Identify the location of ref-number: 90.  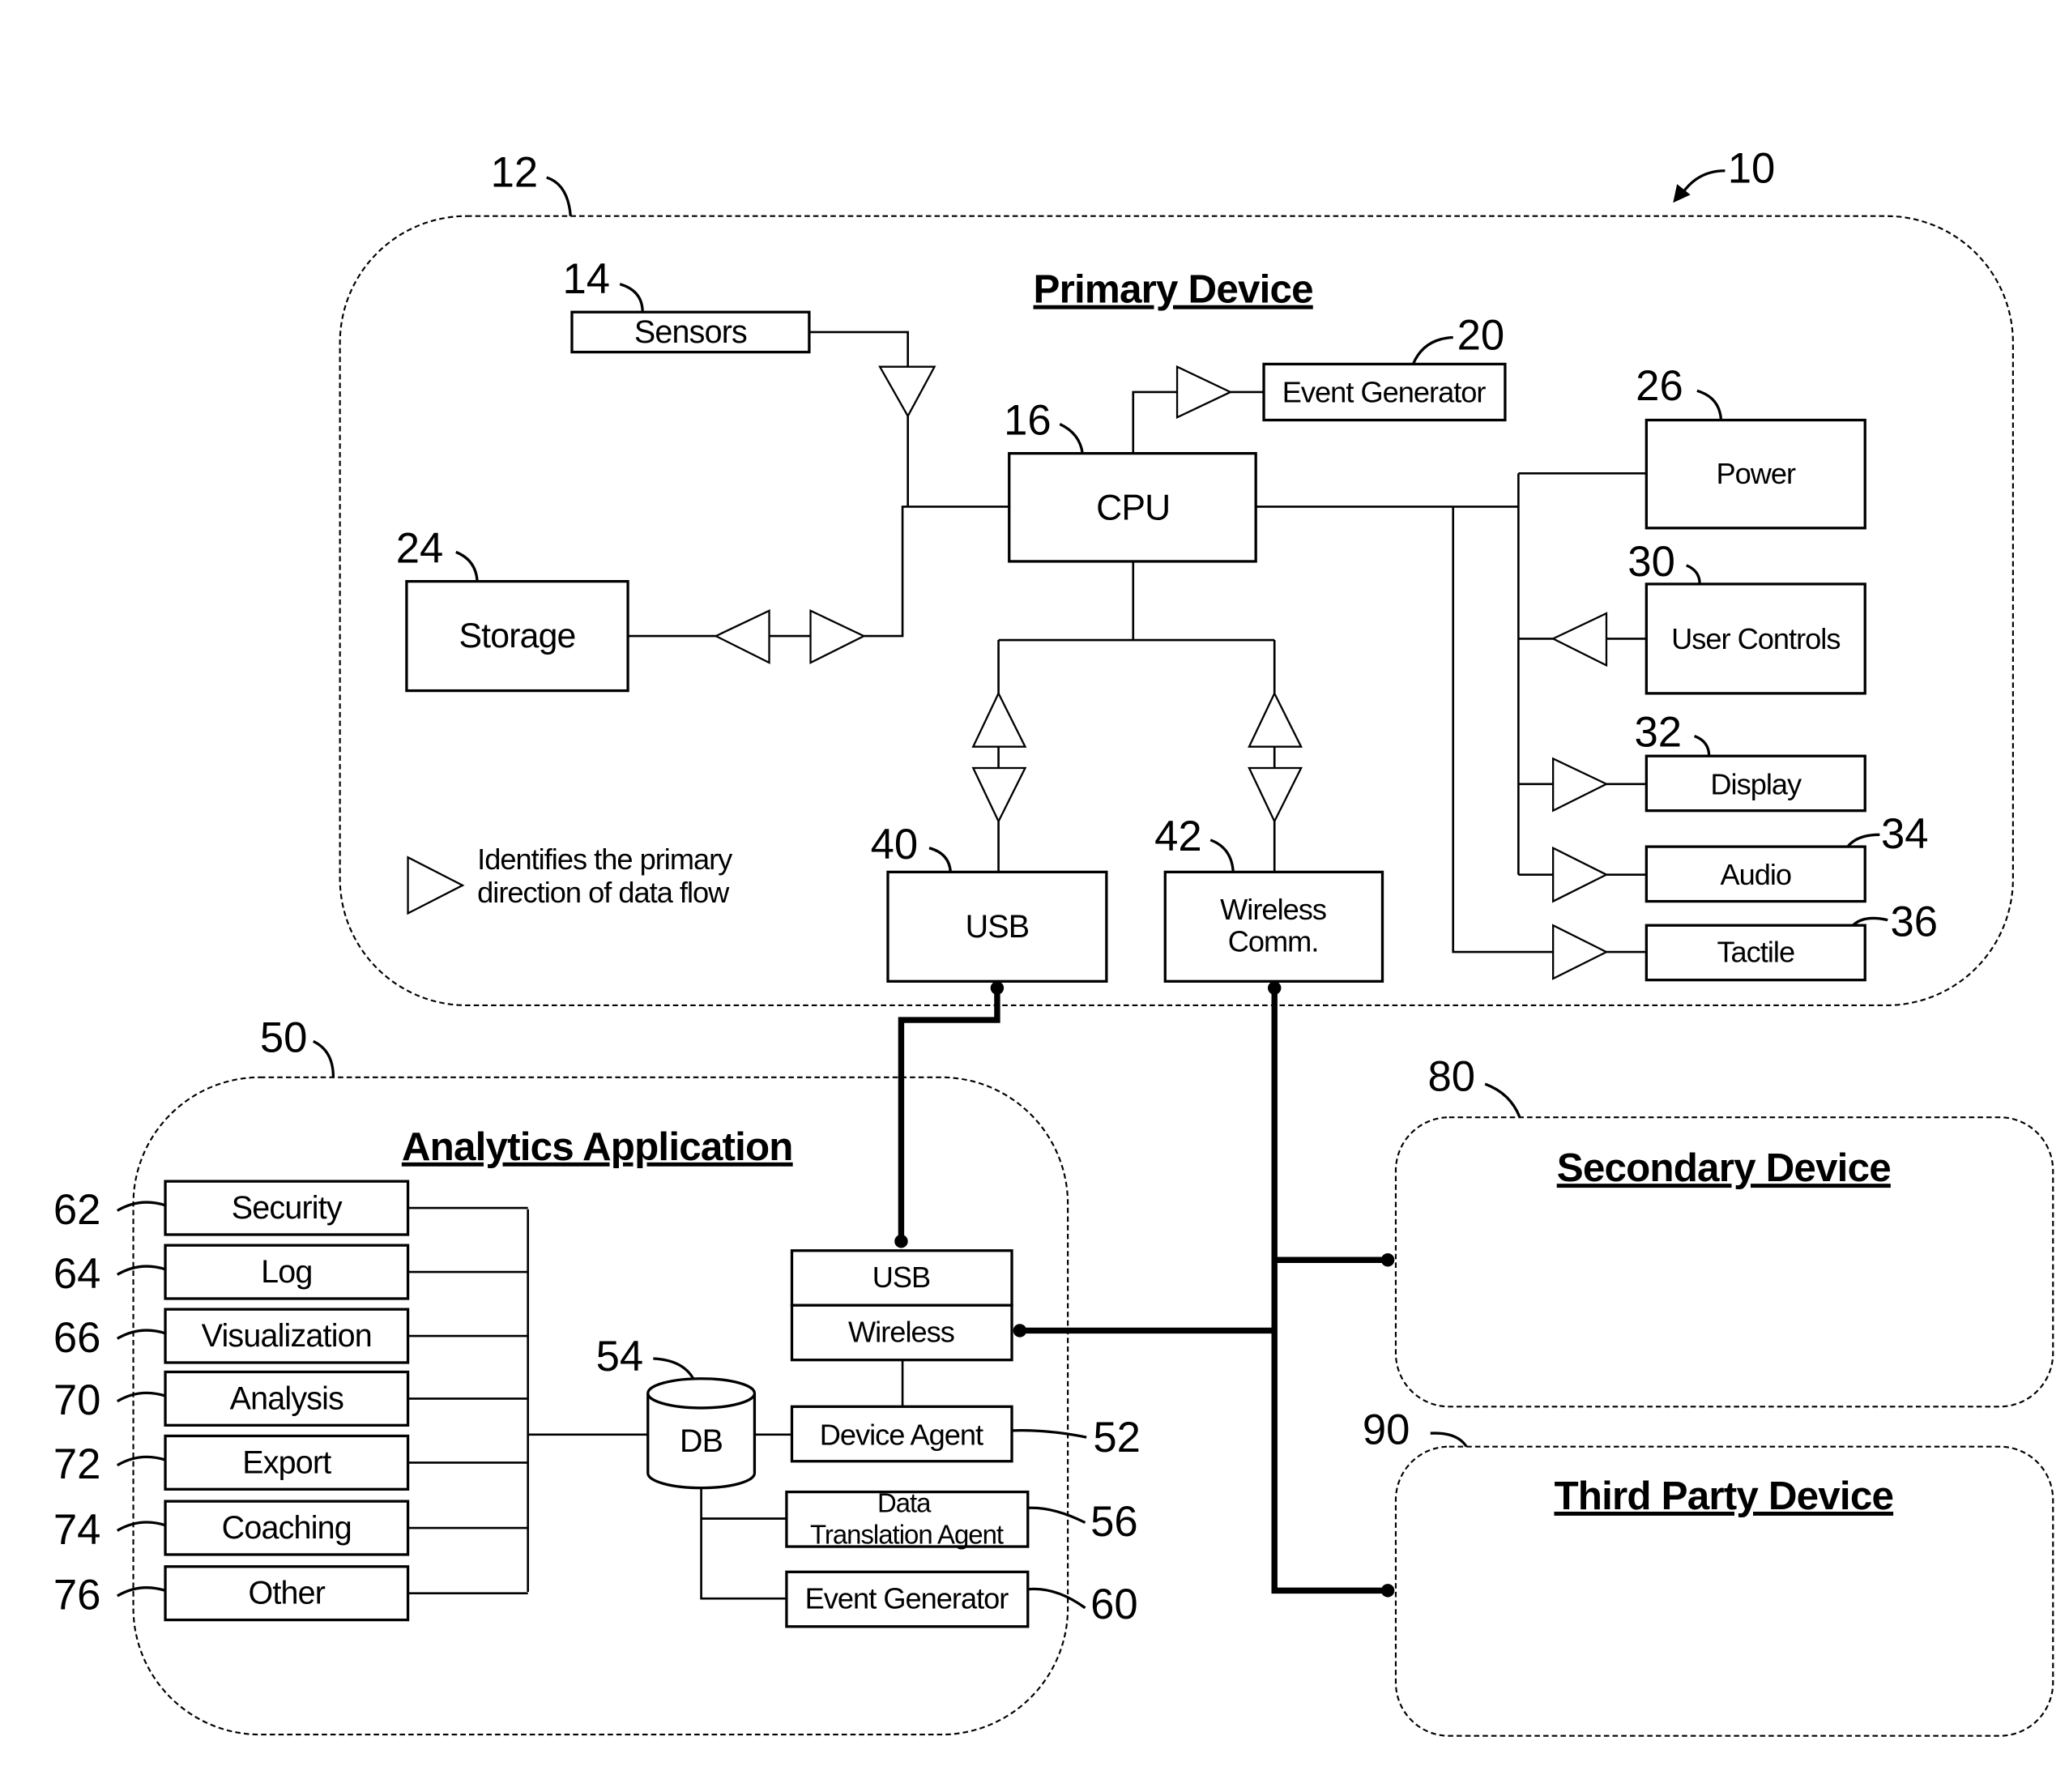
(1386, 1429).